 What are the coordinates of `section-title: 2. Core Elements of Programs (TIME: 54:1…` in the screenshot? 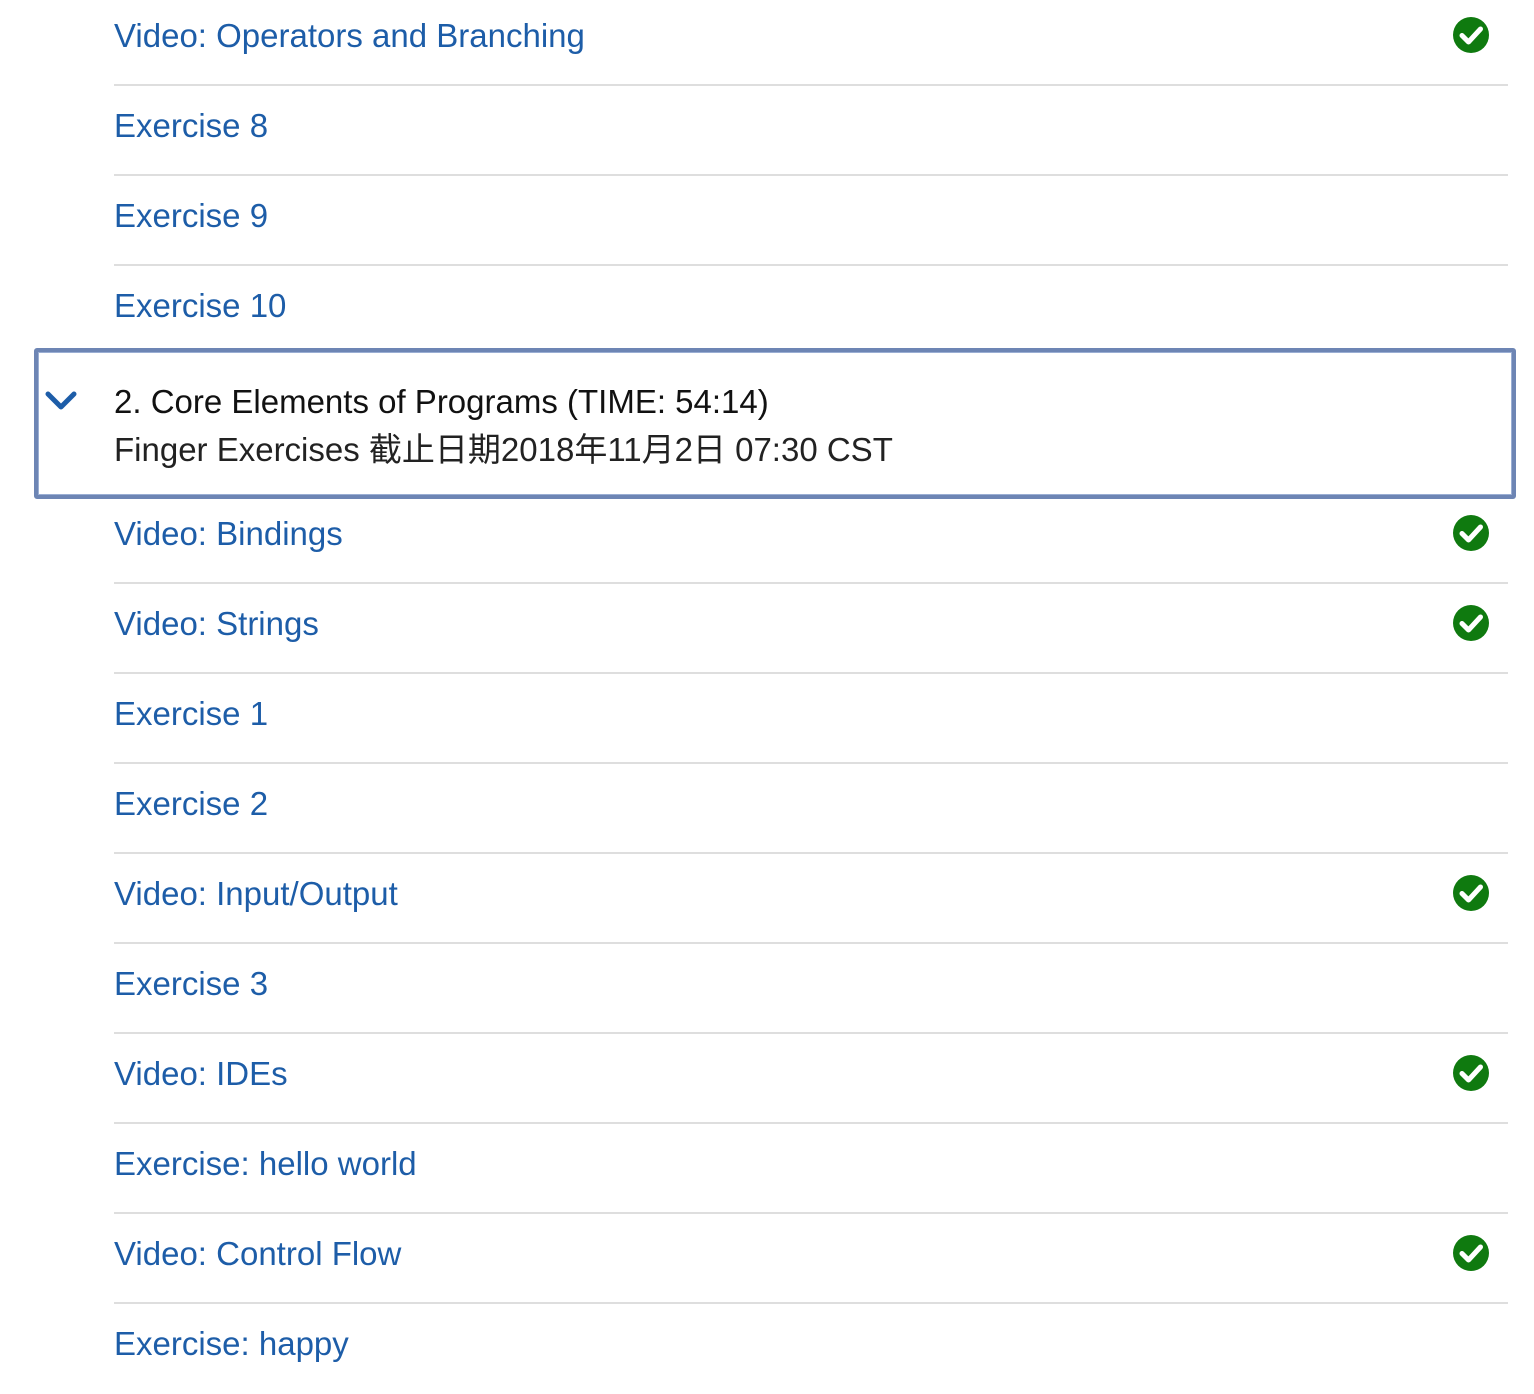 It's located at (441, 401).